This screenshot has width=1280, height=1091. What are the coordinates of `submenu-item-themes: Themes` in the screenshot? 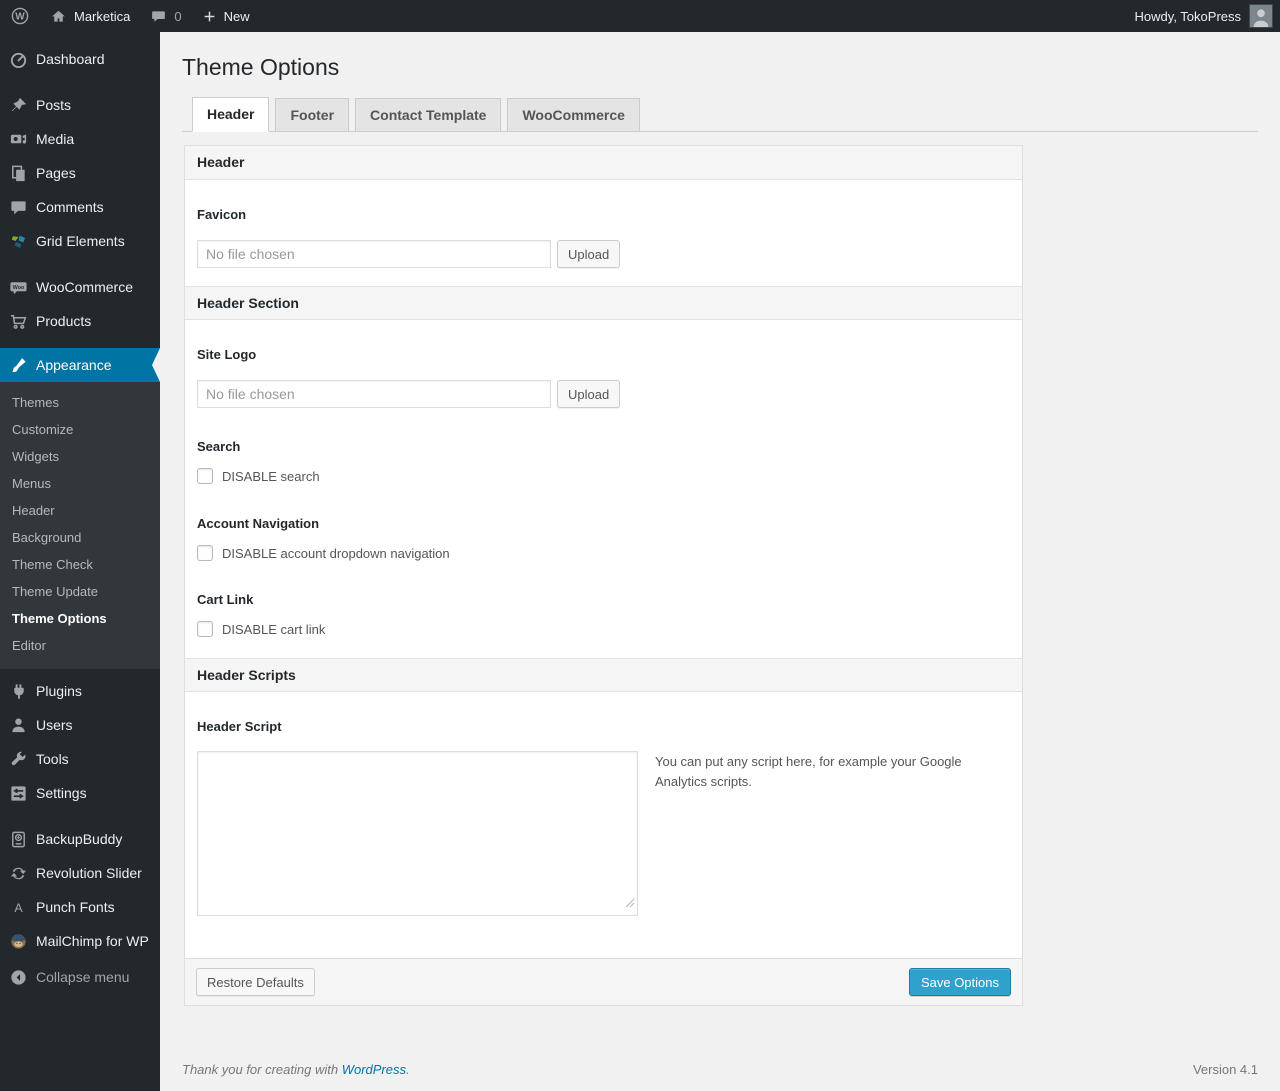 It's located at (80, 402).